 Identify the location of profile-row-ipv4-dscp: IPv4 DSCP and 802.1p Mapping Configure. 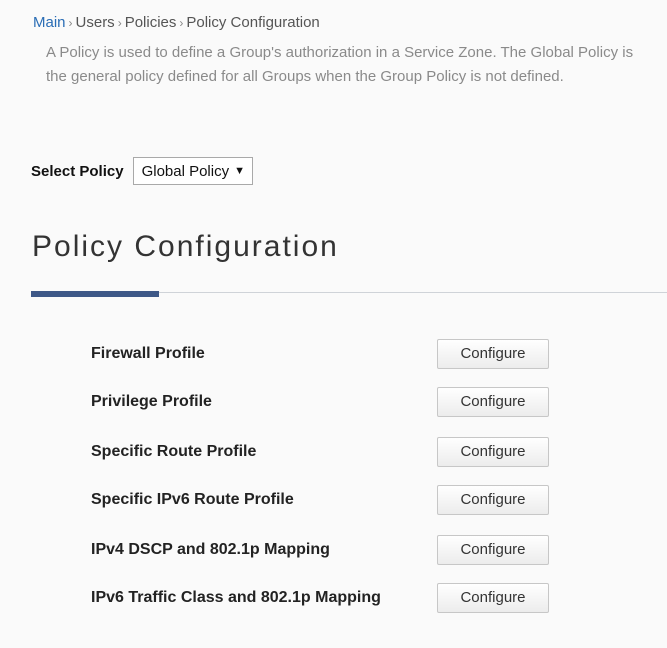
(331, 550).